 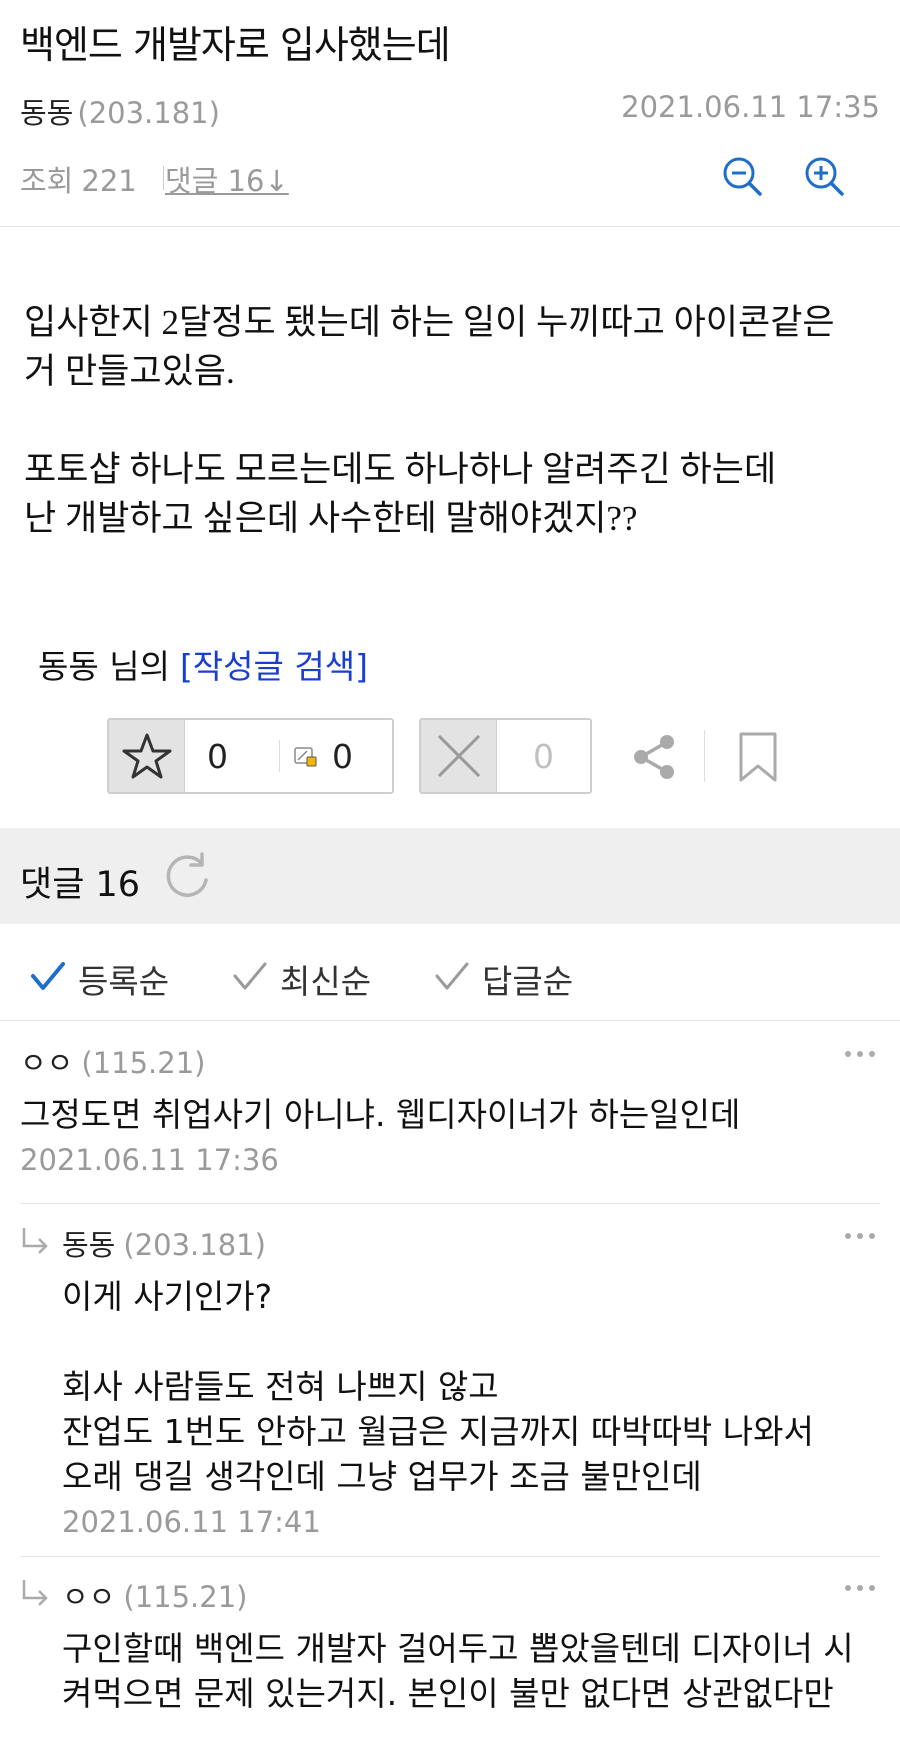 What do you see at coordinates (148, 113) in the screenshot?
I see `post-author-ip: (203.181)` at bounding box center [148, 113].